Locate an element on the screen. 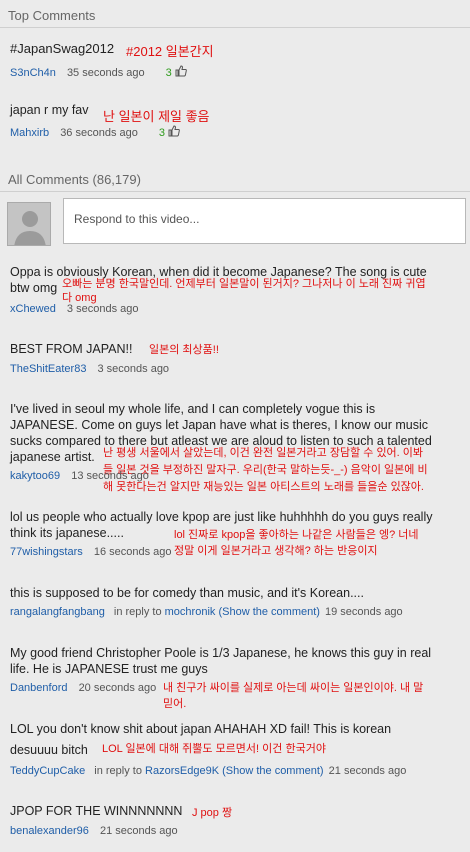  comment-meta: S3nCh4n 35 seconds ago 3 is located at coordinates (98, 72).